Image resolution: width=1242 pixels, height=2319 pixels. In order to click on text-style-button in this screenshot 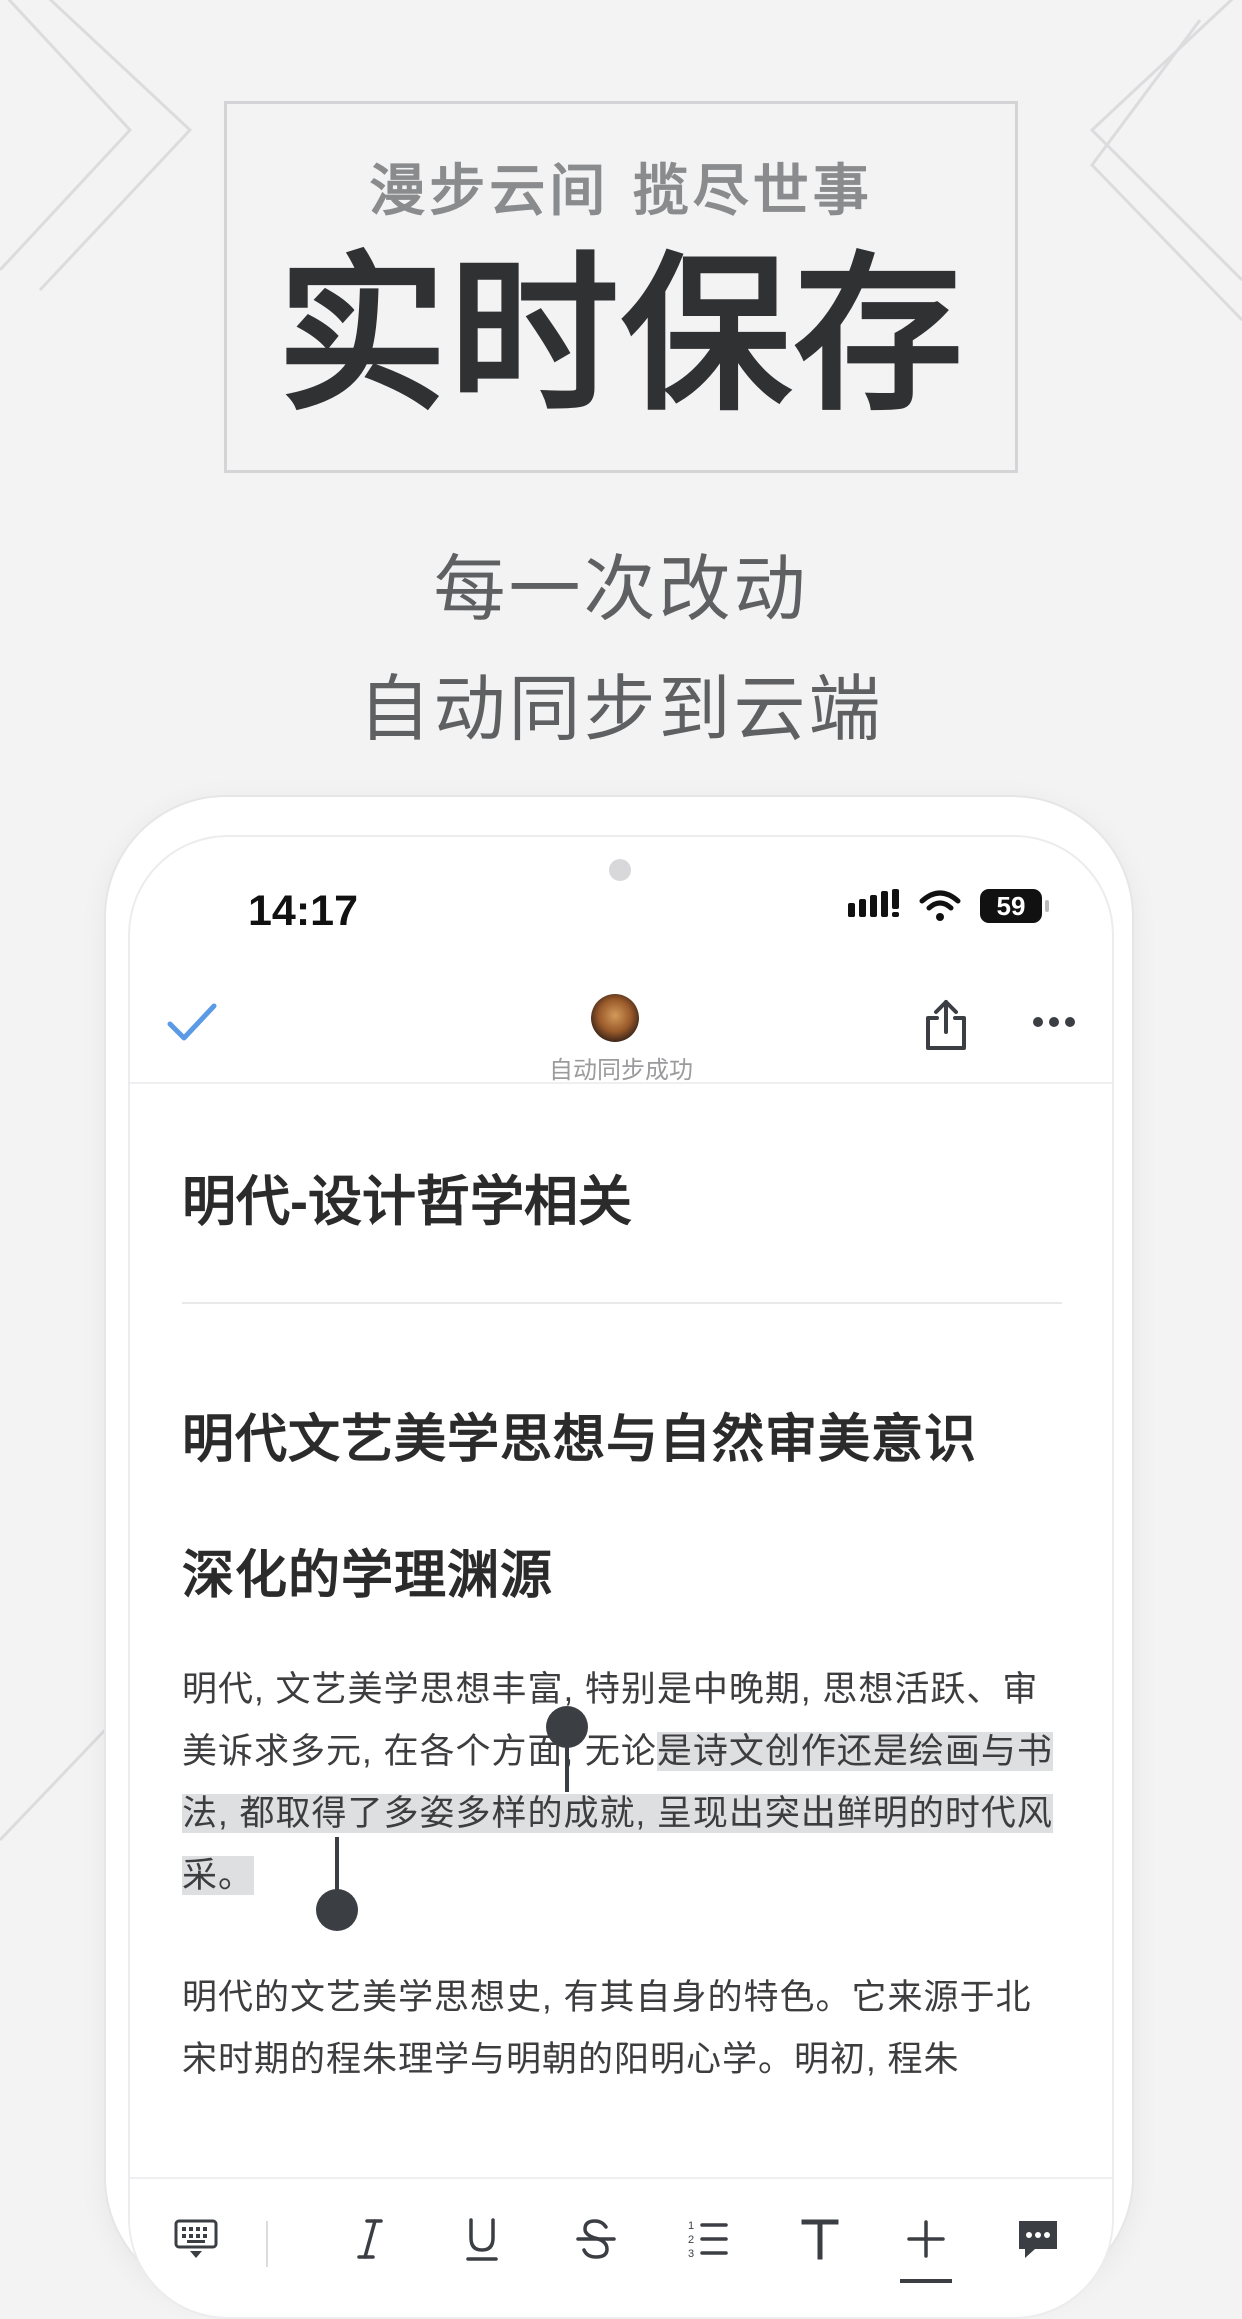, I will do `click(820, 2239)`.